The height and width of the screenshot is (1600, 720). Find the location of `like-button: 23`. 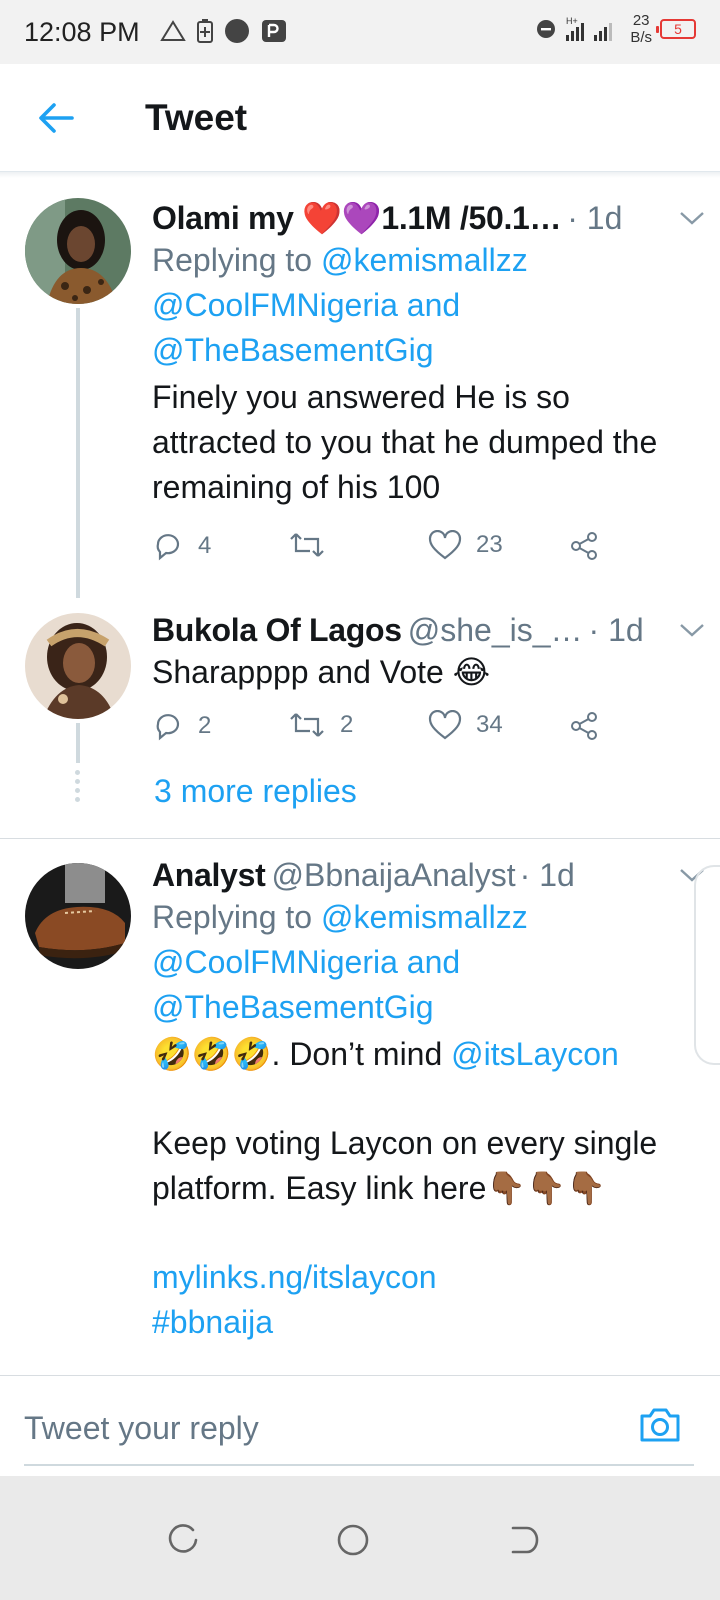

like-button: 23 is located at coordinates (465, 545).